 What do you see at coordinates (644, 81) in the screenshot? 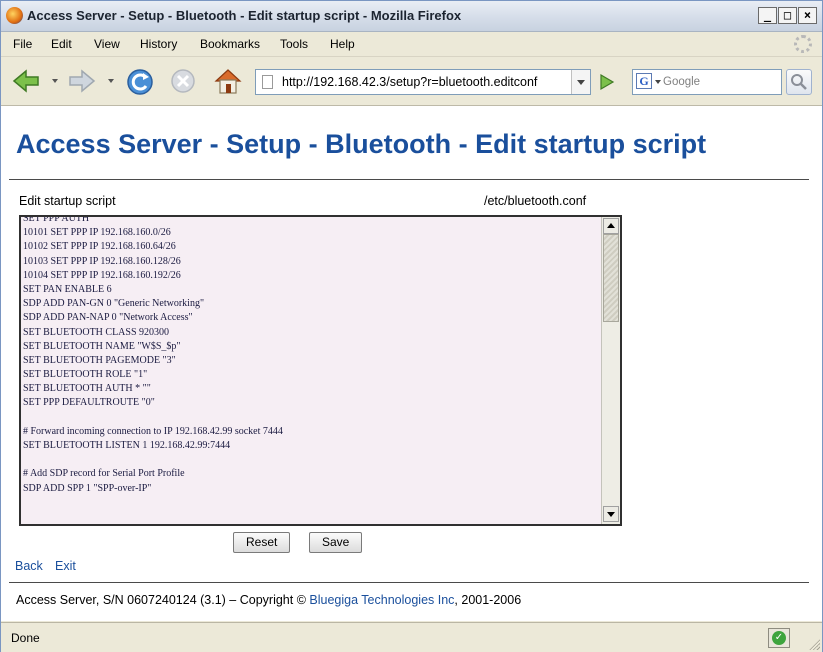
I see `search-engine-icon: G` at bounding box center [644, 81].